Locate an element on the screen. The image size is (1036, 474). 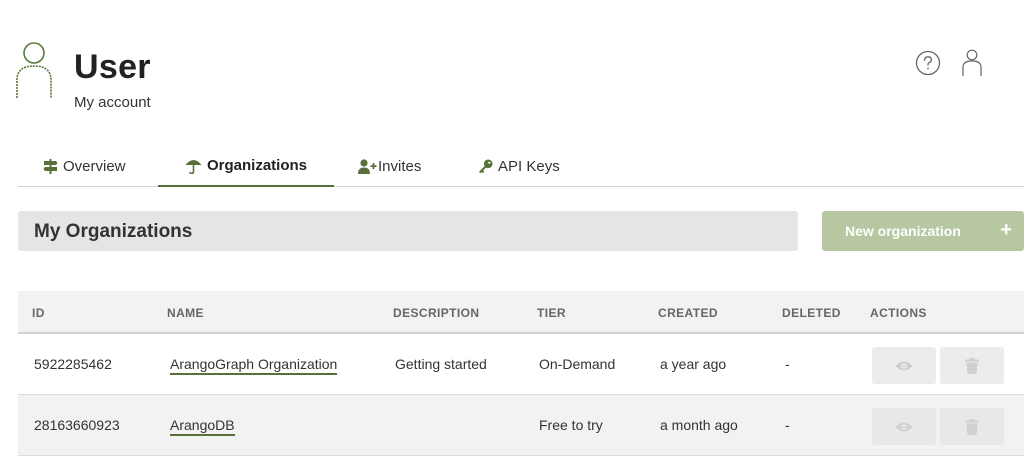
tab-invites: Invites is located at coordinates (389, 166).